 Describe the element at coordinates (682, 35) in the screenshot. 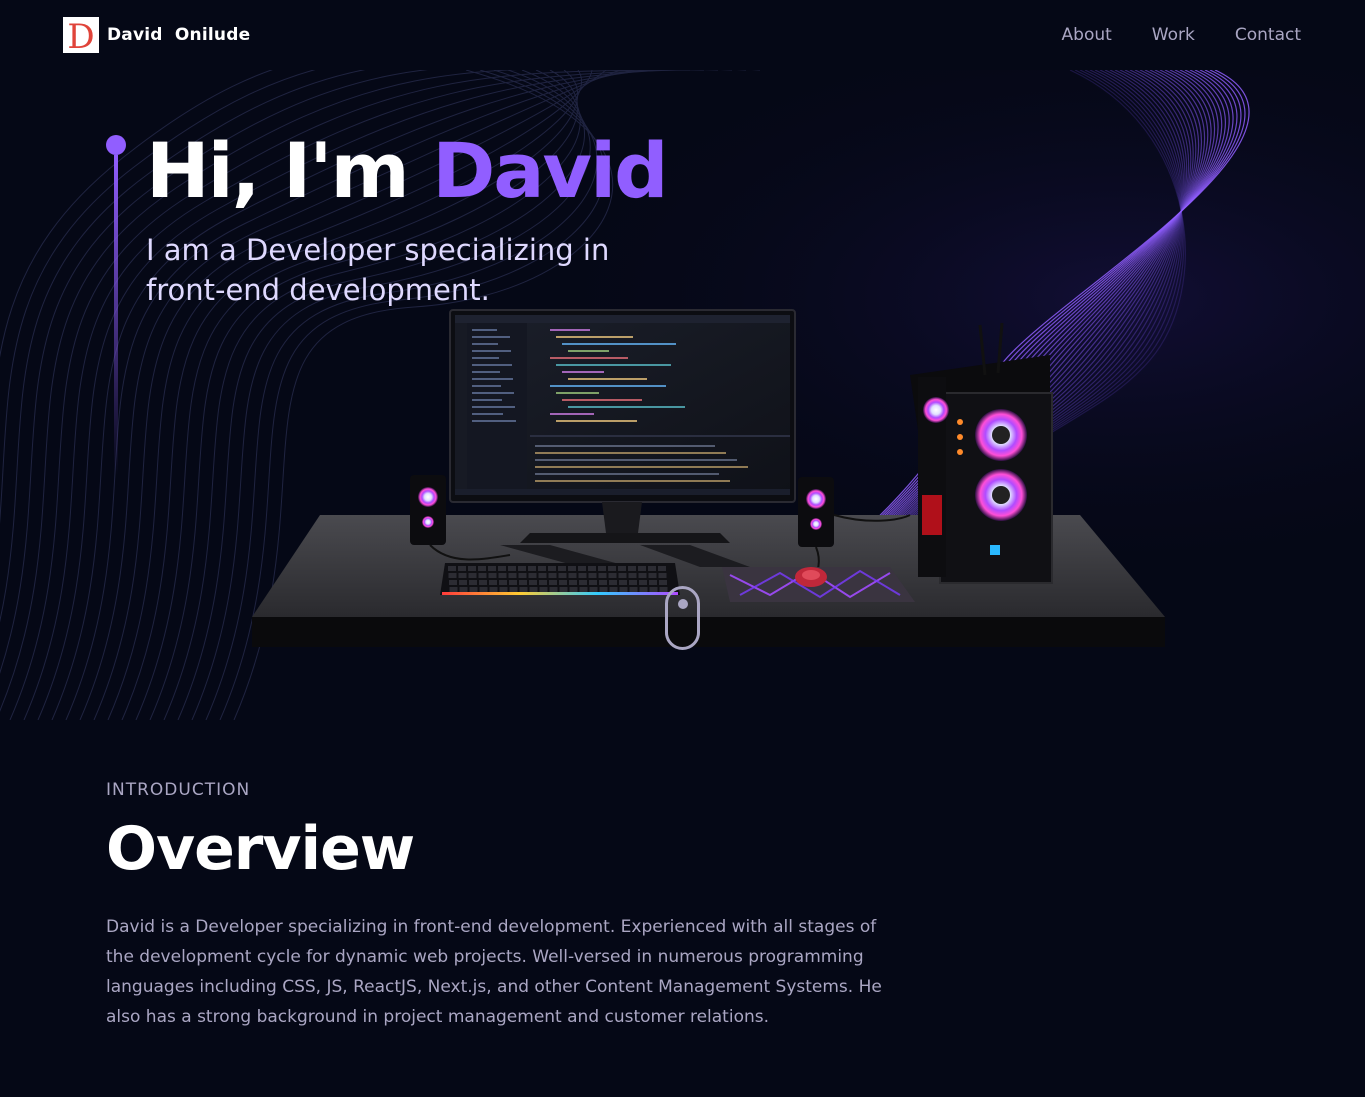

I see `navbar: D David Onilude About Work Contact` at that location.